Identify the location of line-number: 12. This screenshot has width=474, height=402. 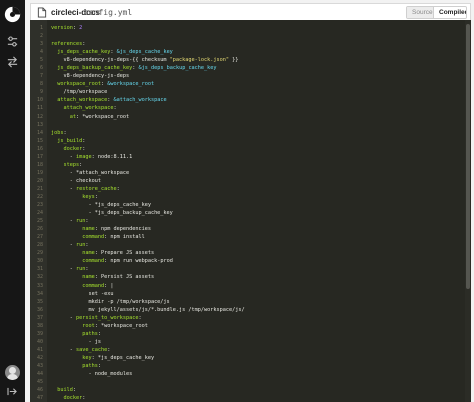
(39, 116).